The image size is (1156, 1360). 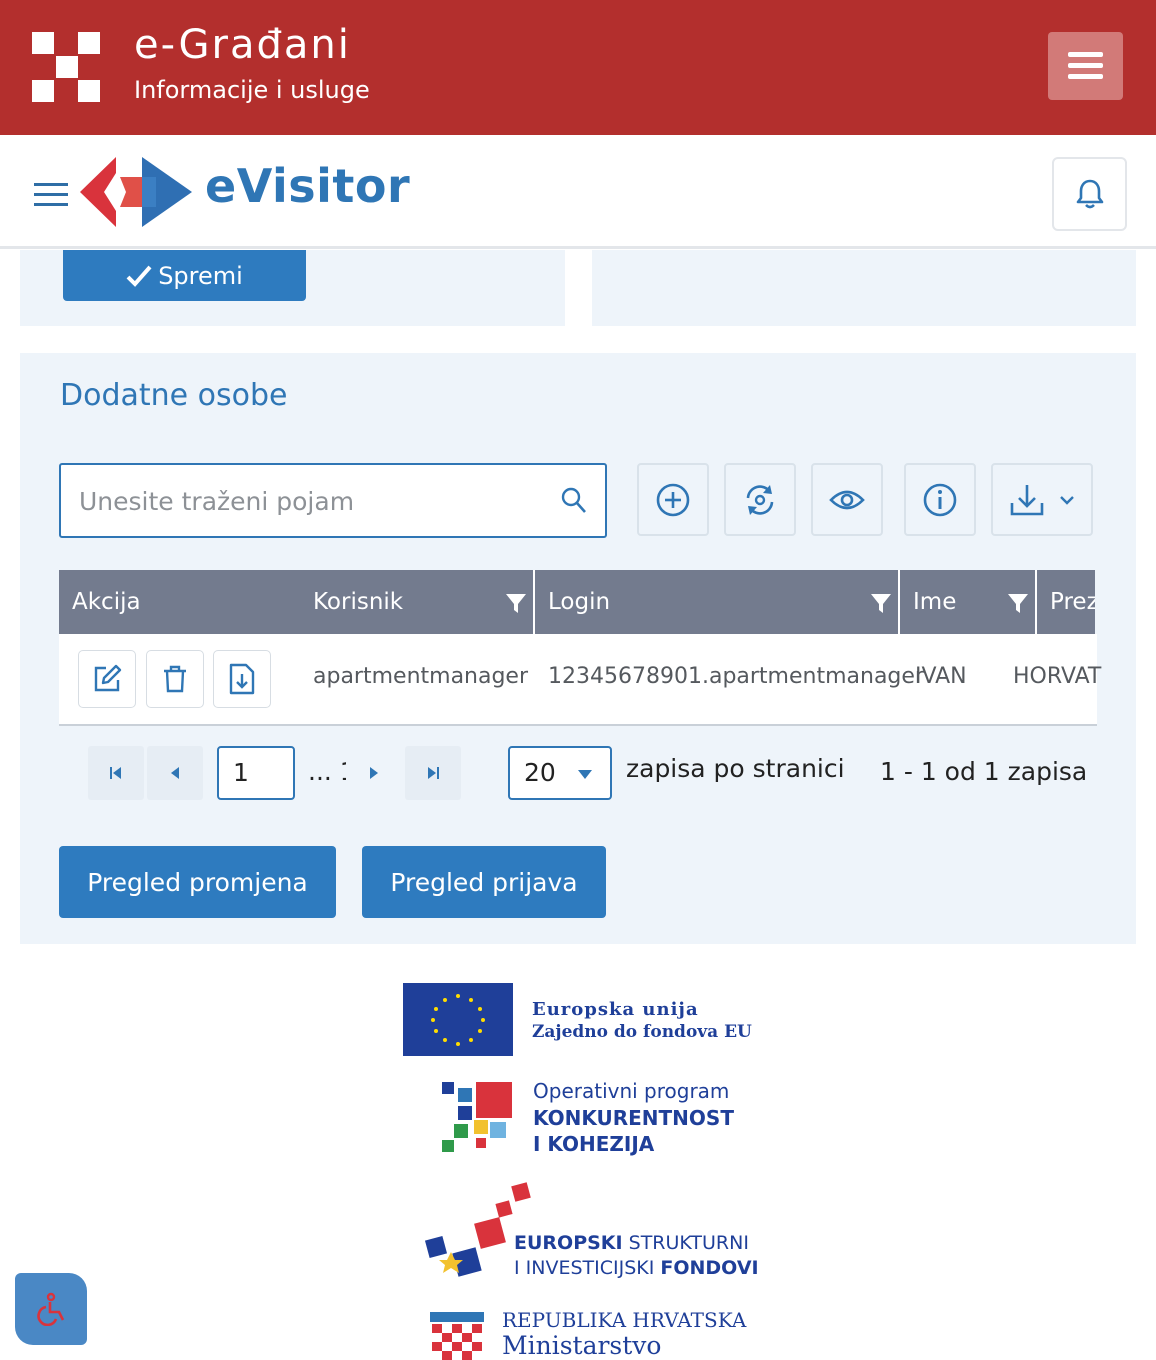 I want to click on rh-text-line1: REPUBLIKA HRVATSKA, so click(x=624, y=1320).